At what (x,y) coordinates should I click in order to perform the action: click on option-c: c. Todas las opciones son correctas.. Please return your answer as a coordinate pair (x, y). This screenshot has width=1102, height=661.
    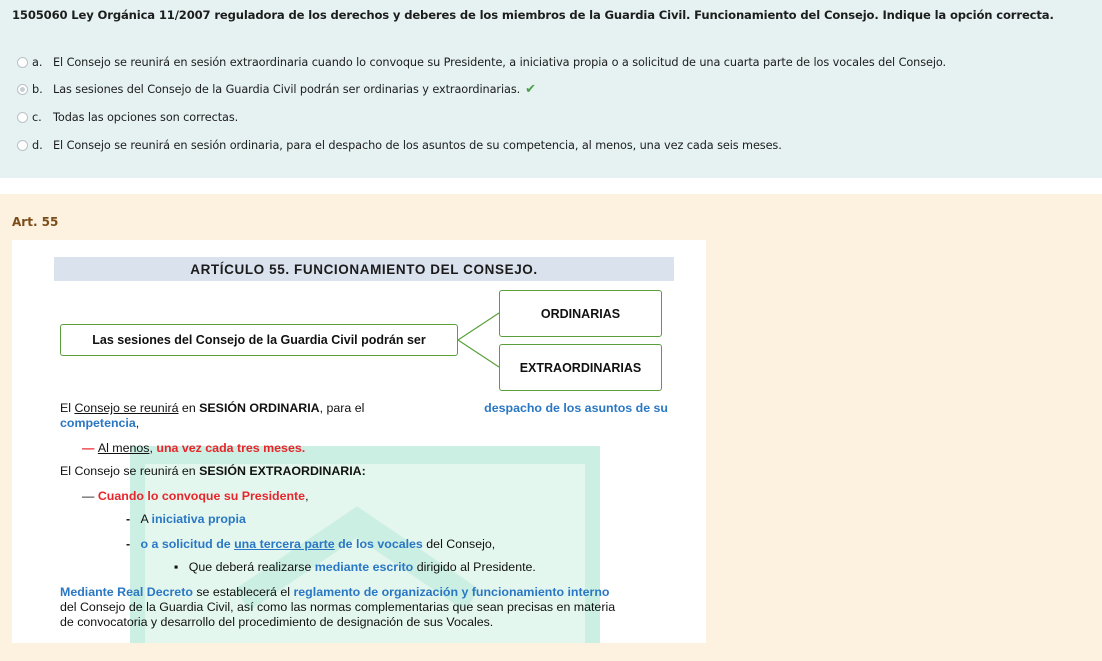
    Looking at the image, I should click on (127, 117).